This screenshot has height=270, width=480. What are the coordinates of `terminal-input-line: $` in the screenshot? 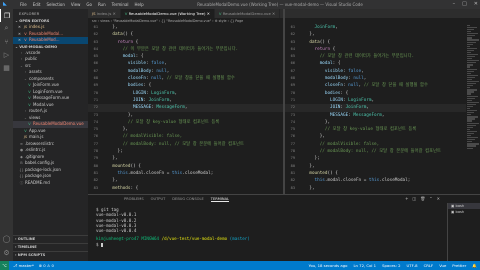 It's located at (261, 244).